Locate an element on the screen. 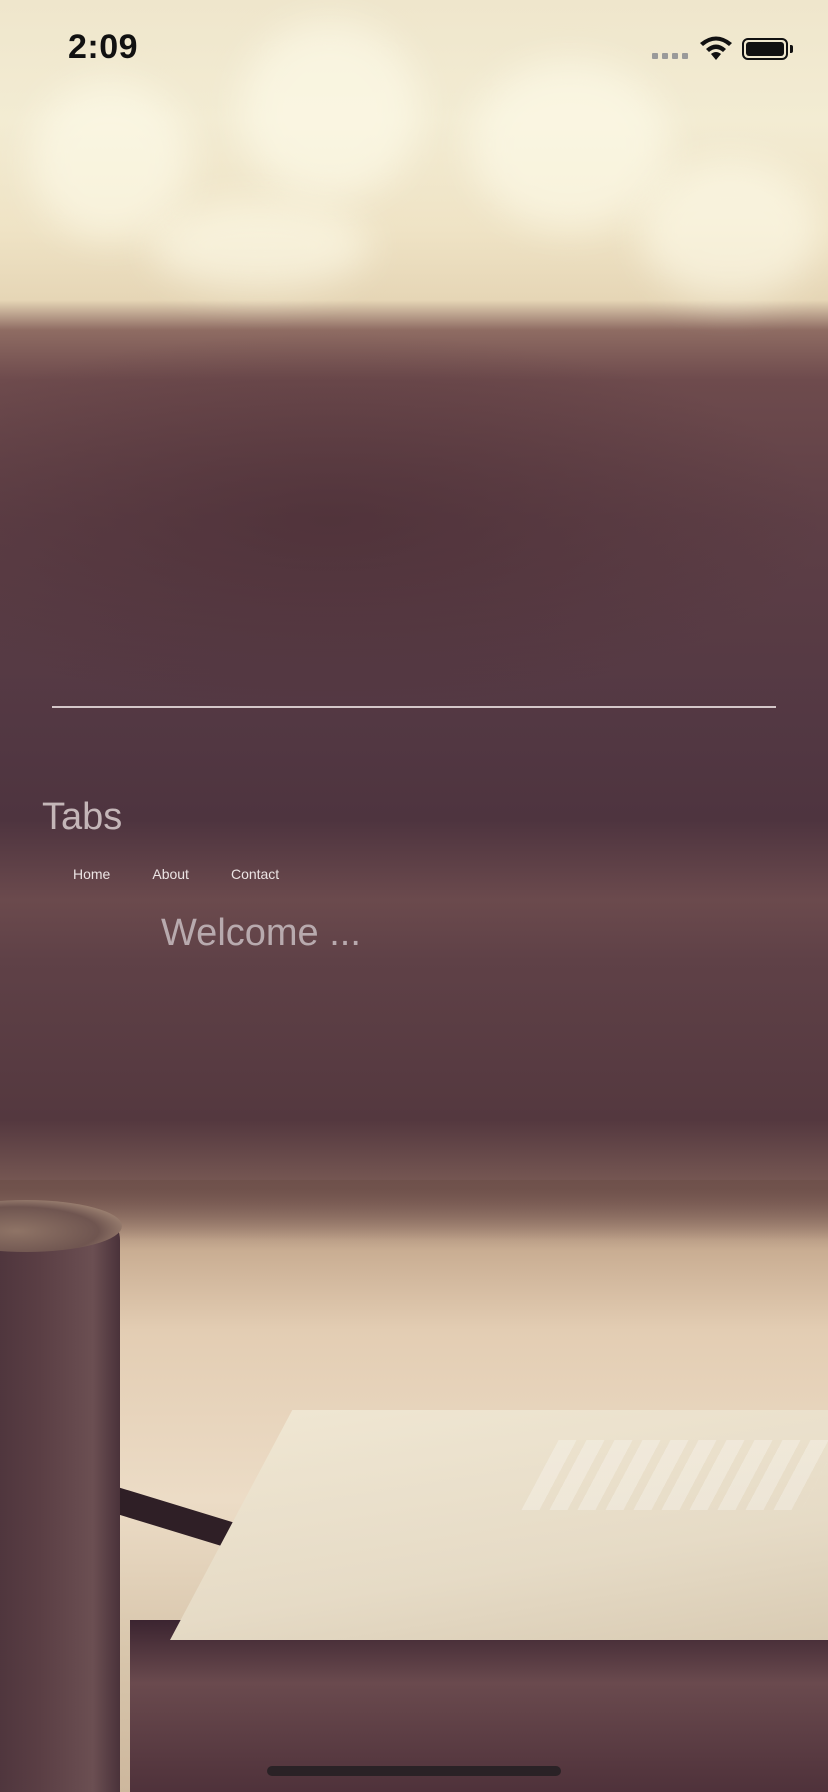  cellular-signal-icon is located at coordinates (670, 56).